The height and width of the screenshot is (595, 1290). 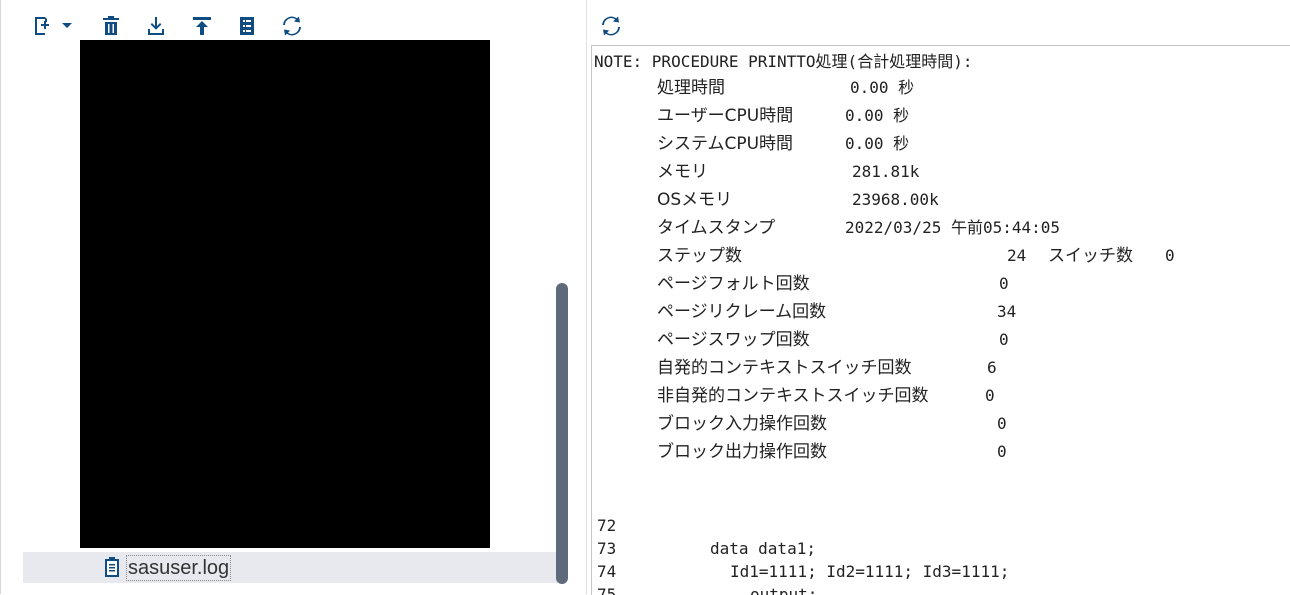 What do you see at coordinates (733, 284) in the screenshot?
I see `stat-label: ページフォルト回数` at bounding box center [733, 284].